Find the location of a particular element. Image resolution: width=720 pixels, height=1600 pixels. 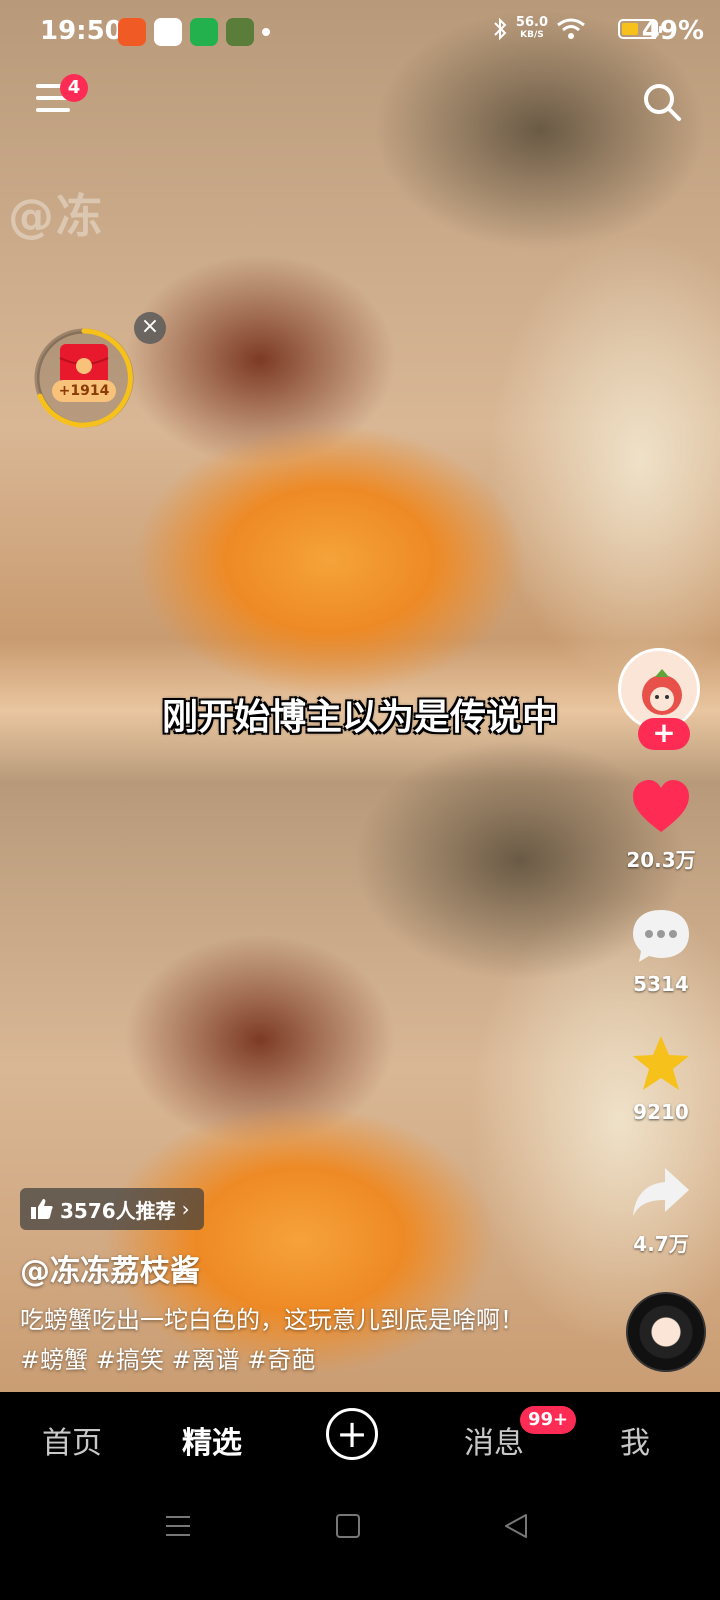

menu-nav-icon is located at coordinates (178, 1526).